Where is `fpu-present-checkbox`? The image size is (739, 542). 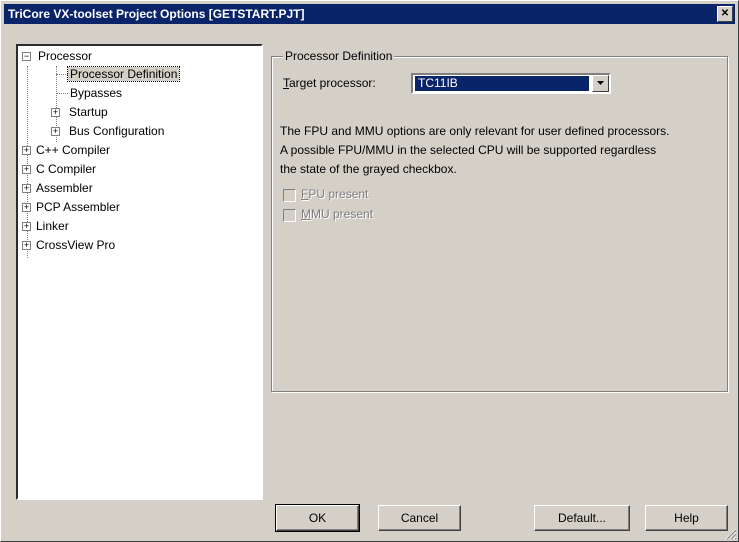 fpu-present-checkbox is located at coordinates (289, 195).